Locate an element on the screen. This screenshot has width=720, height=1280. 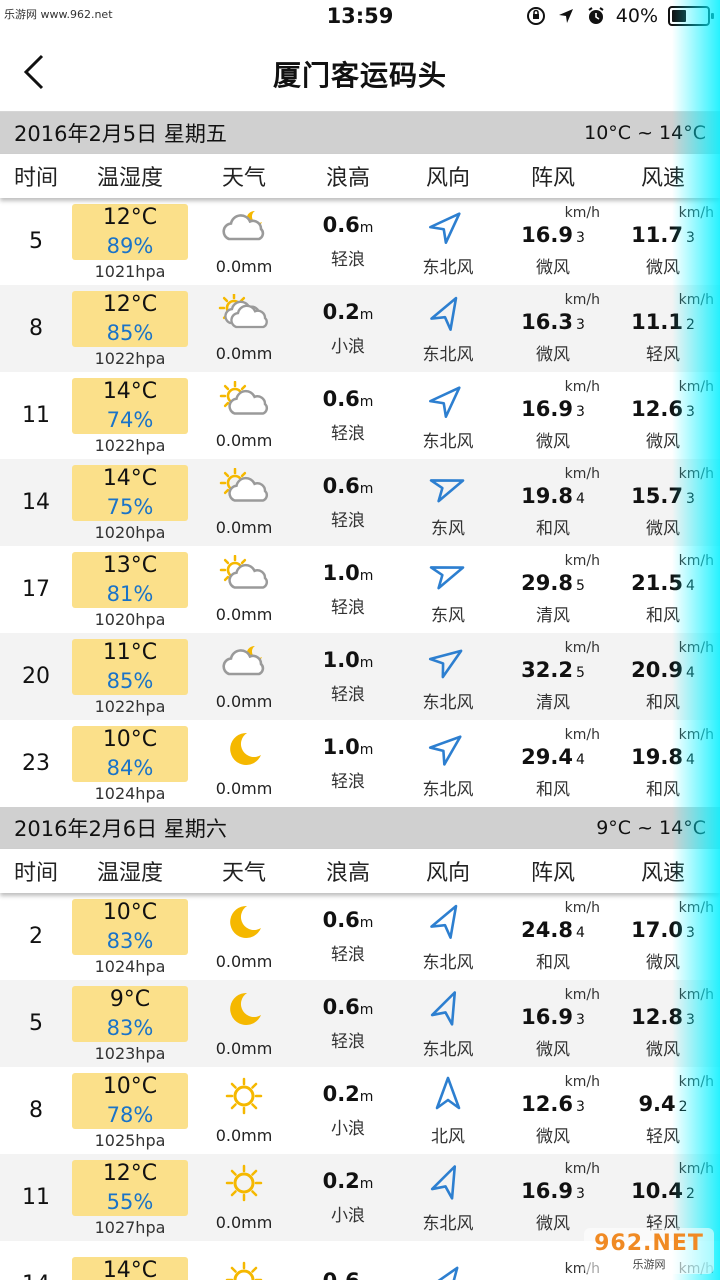
speed-value: 19.8 is located at coordinates (657, 757).